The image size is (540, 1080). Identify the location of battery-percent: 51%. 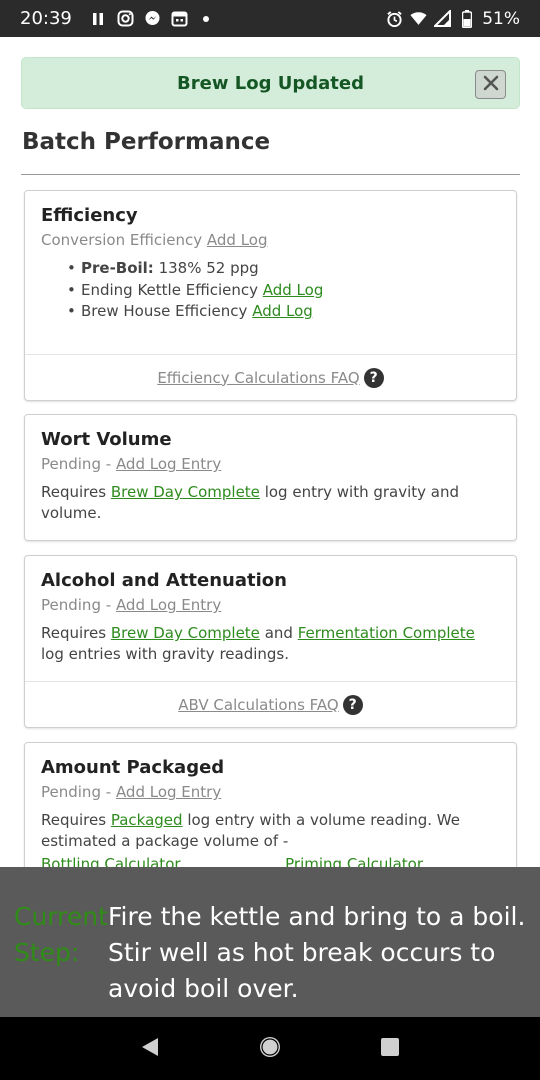
(501, 18).